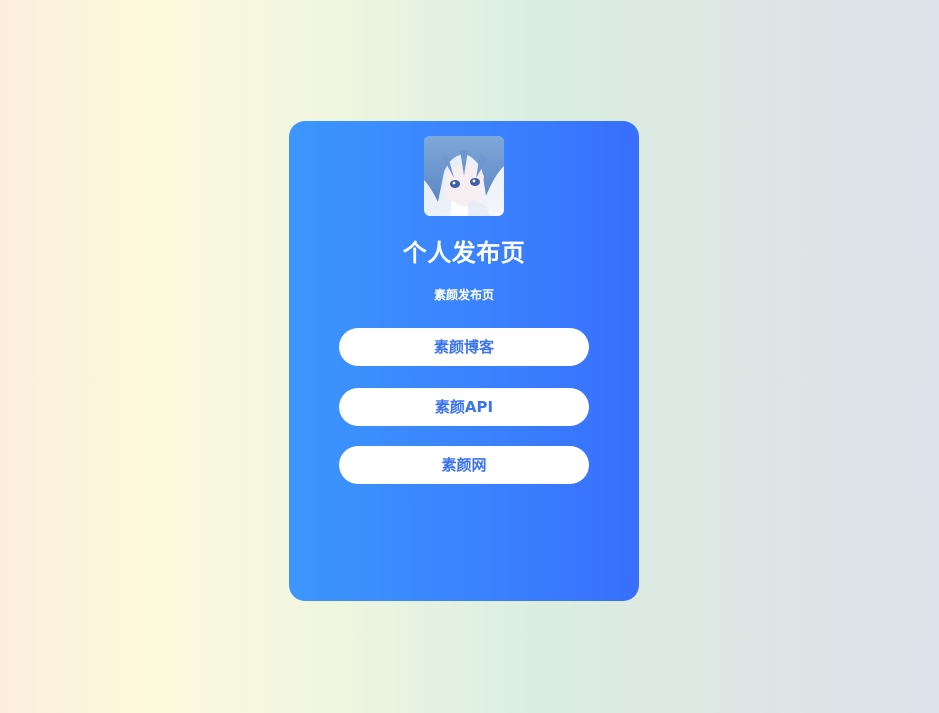 Image resolution: width=939 pixels, height=713 pixels. I want to click on anime-avatar-icon, so click(464, 176).